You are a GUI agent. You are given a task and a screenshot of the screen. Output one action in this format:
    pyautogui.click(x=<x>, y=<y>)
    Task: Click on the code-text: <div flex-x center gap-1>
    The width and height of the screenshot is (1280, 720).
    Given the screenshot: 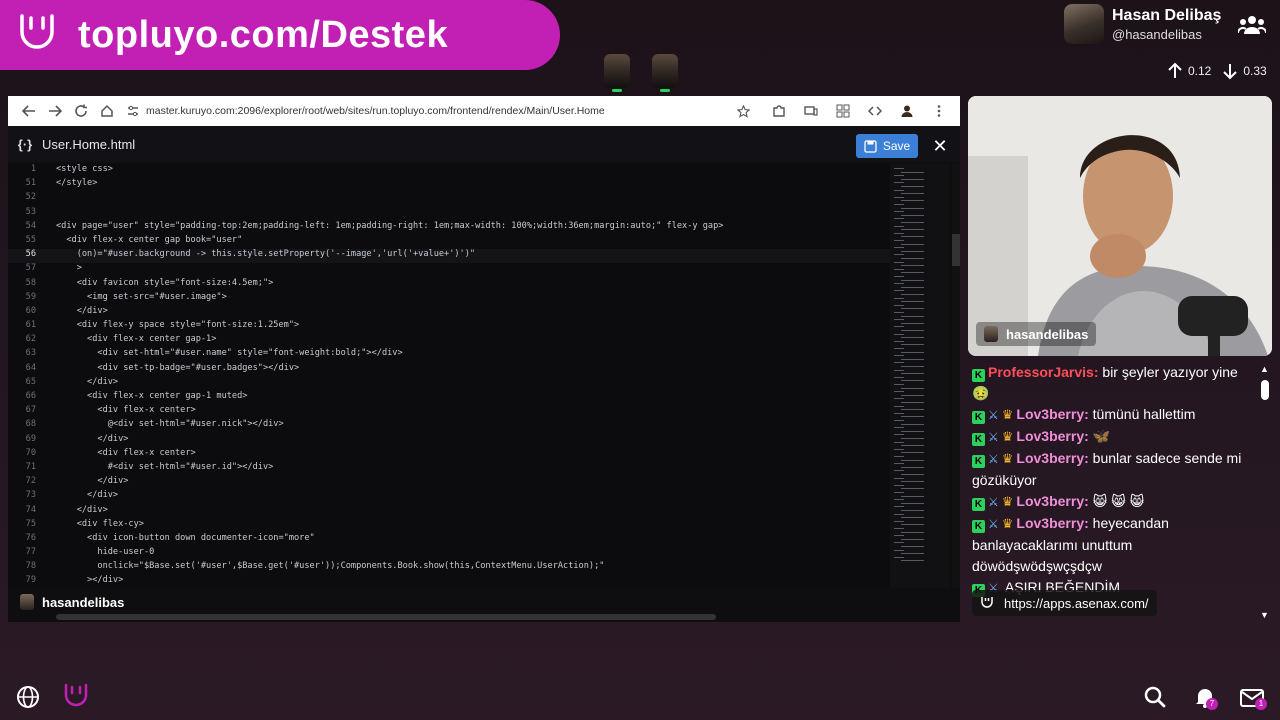 What is the action you would take?
    pyautogui.click(x=136, y=339)
    